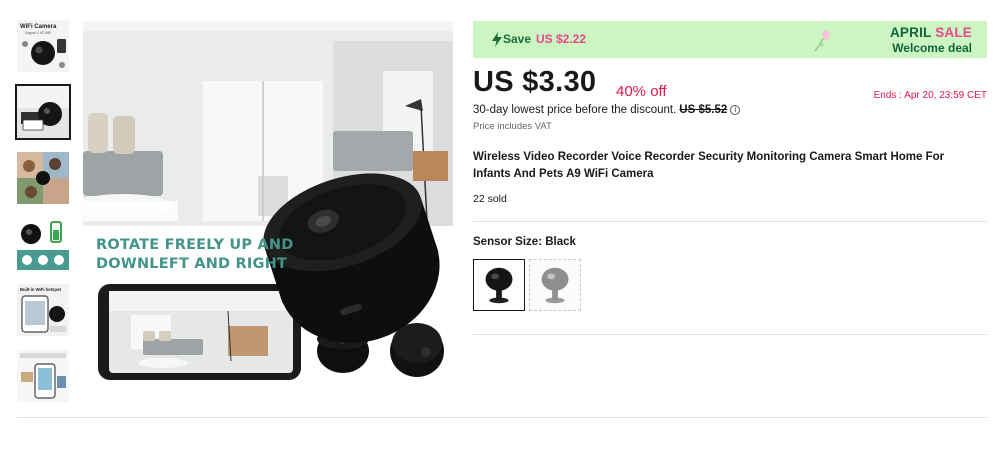 This screenshot has height=456, width=998. Describe the element at coordinates (561, 39) in the screenshot. I see `promo-save-amount: US $2.22` at that location.